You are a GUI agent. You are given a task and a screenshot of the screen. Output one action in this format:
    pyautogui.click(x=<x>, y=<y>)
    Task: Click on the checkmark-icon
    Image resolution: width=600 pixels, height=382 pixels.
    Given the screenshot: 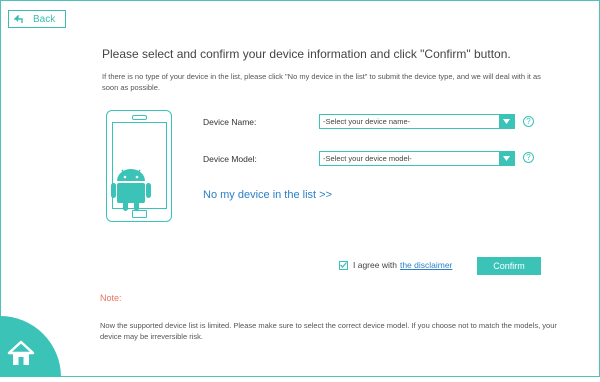 What is the action you would take?
    pyautogui.click(x=343, y=265)
    